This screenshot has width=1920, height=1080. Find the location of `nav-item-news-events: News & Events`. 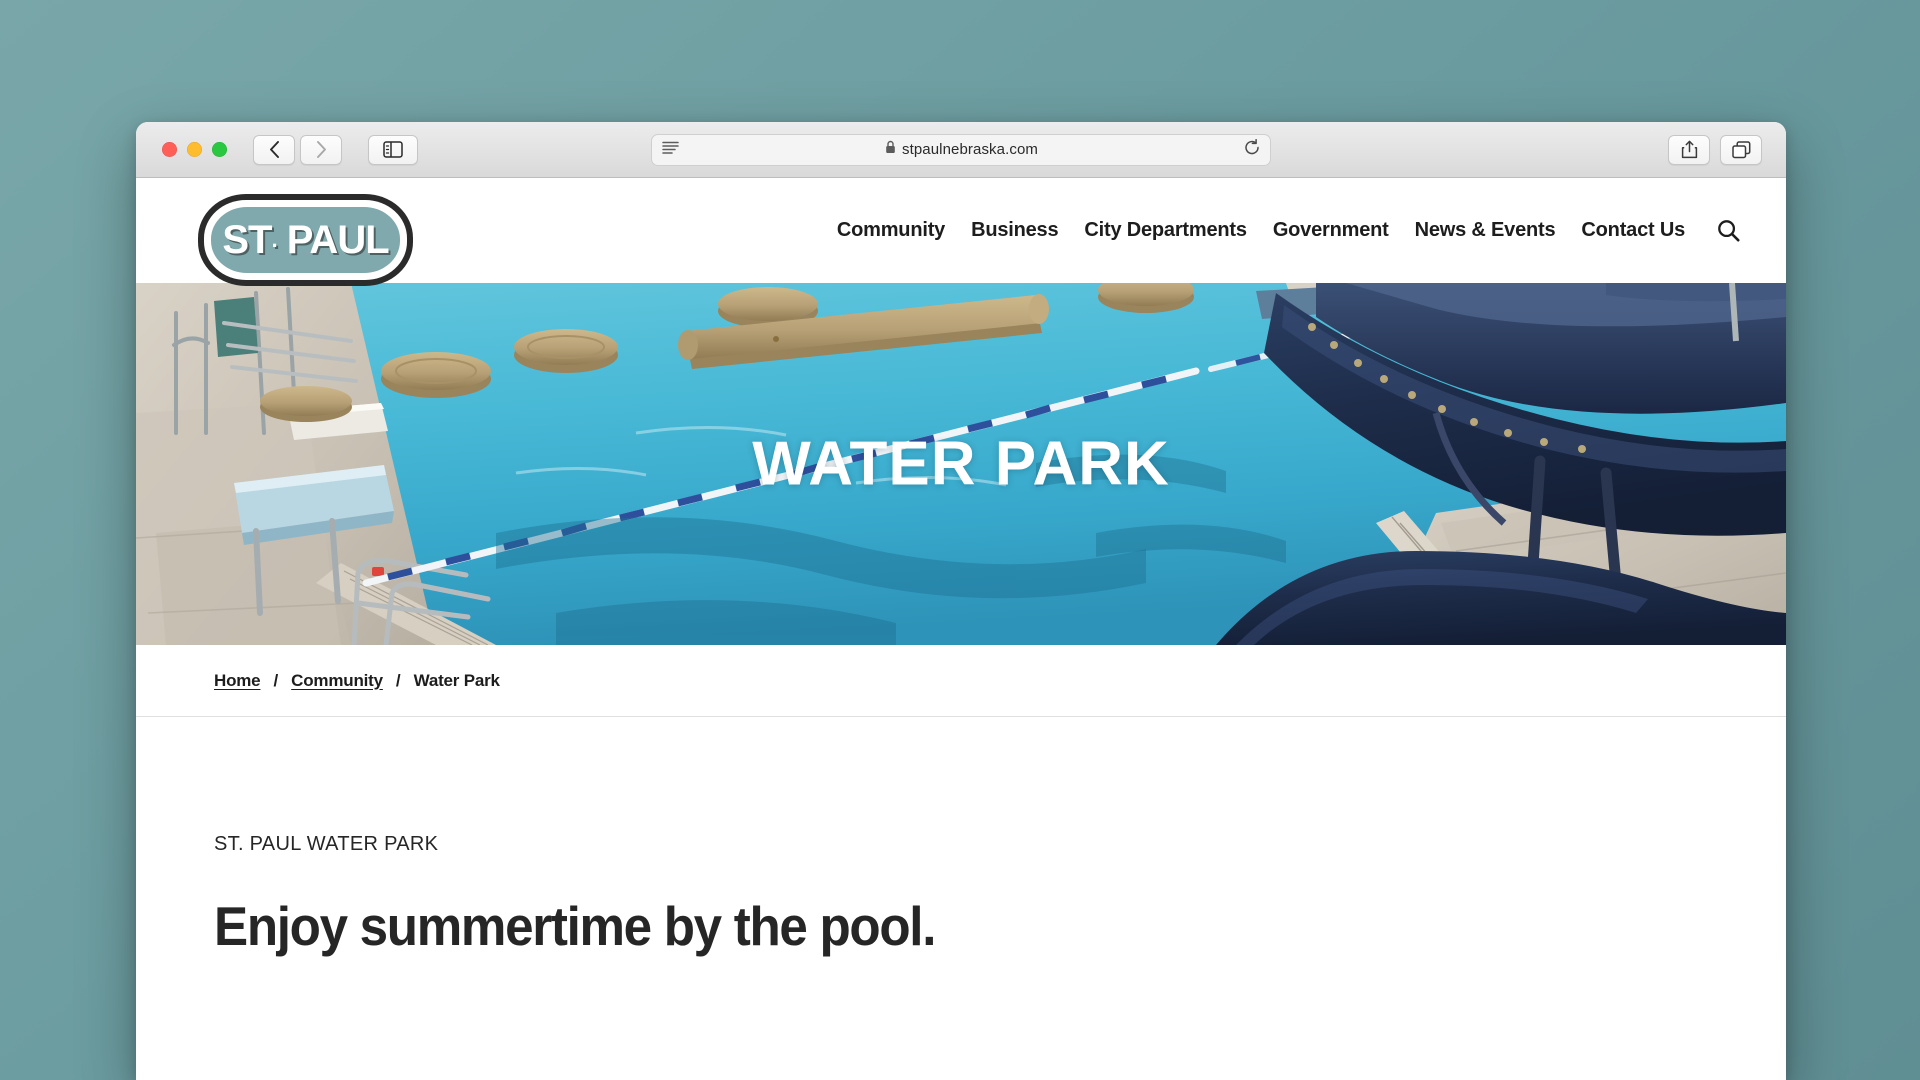

nav-item-news-events: News & Events is located at coordinates (1485, 230).